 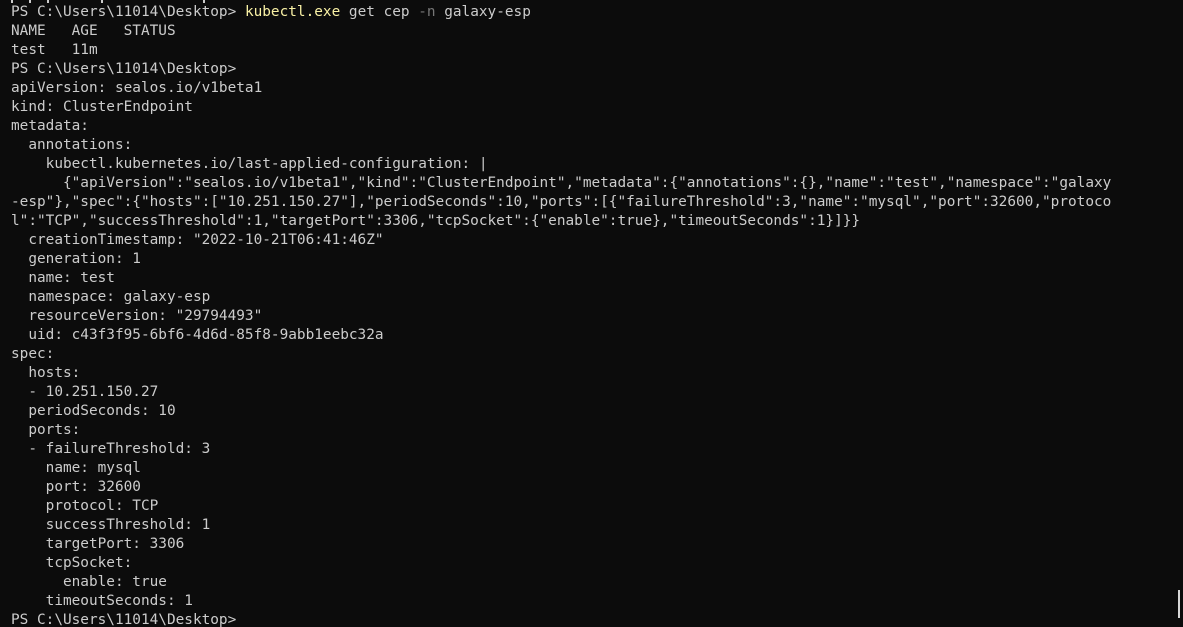 What do you see at coordinates (584, 126) in the screenshot?
I see `terminal-line: metadata:` at bounding box center [584, 126].